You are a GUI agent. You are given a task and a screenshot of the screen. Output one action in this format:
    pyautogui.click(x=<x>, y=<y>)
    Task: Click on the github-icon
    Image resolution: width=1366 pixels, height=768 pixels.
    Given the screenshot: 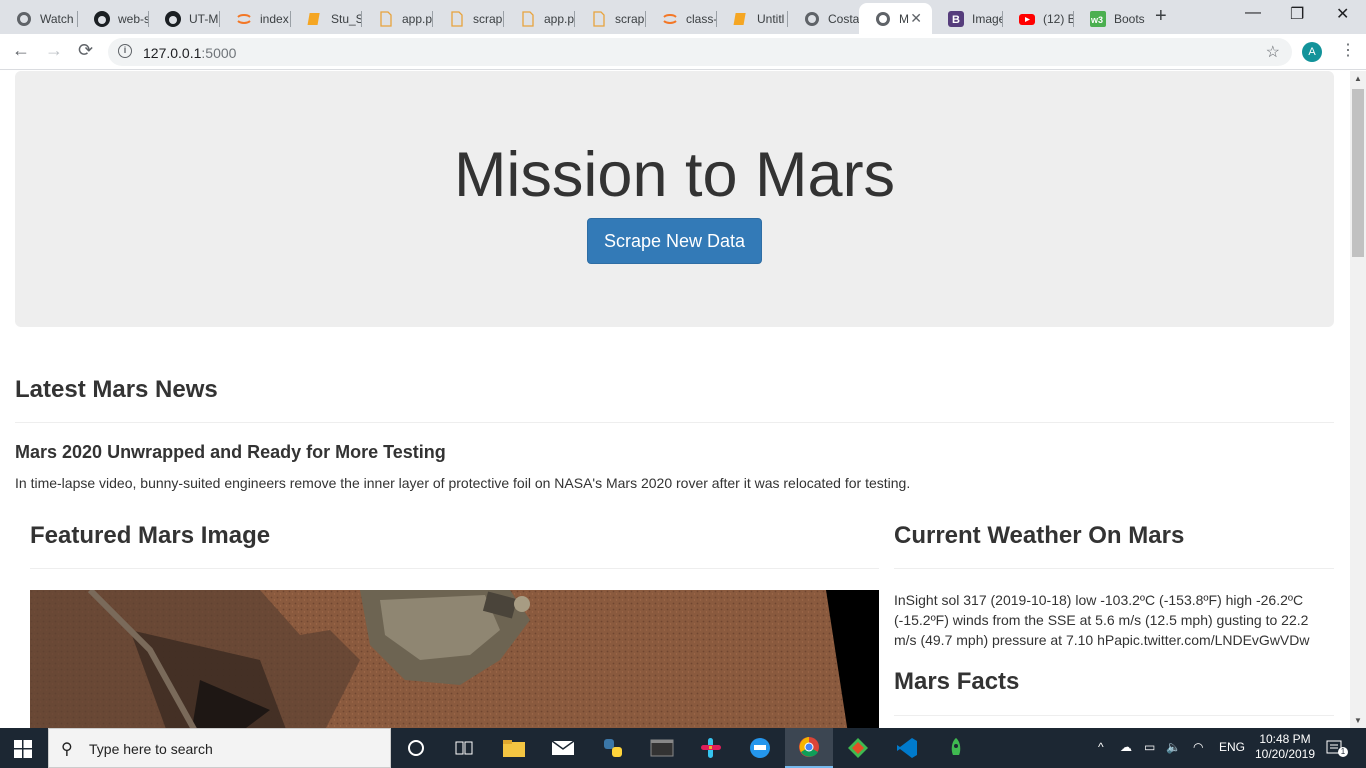 What is the action you would take?
    pyautogui.click(x=173, y=18)
    